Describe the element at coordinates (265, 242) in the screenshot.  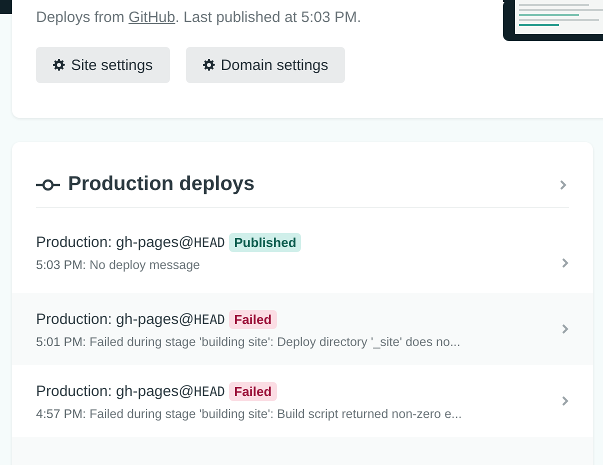
I see `status-badge: Published` at that location.